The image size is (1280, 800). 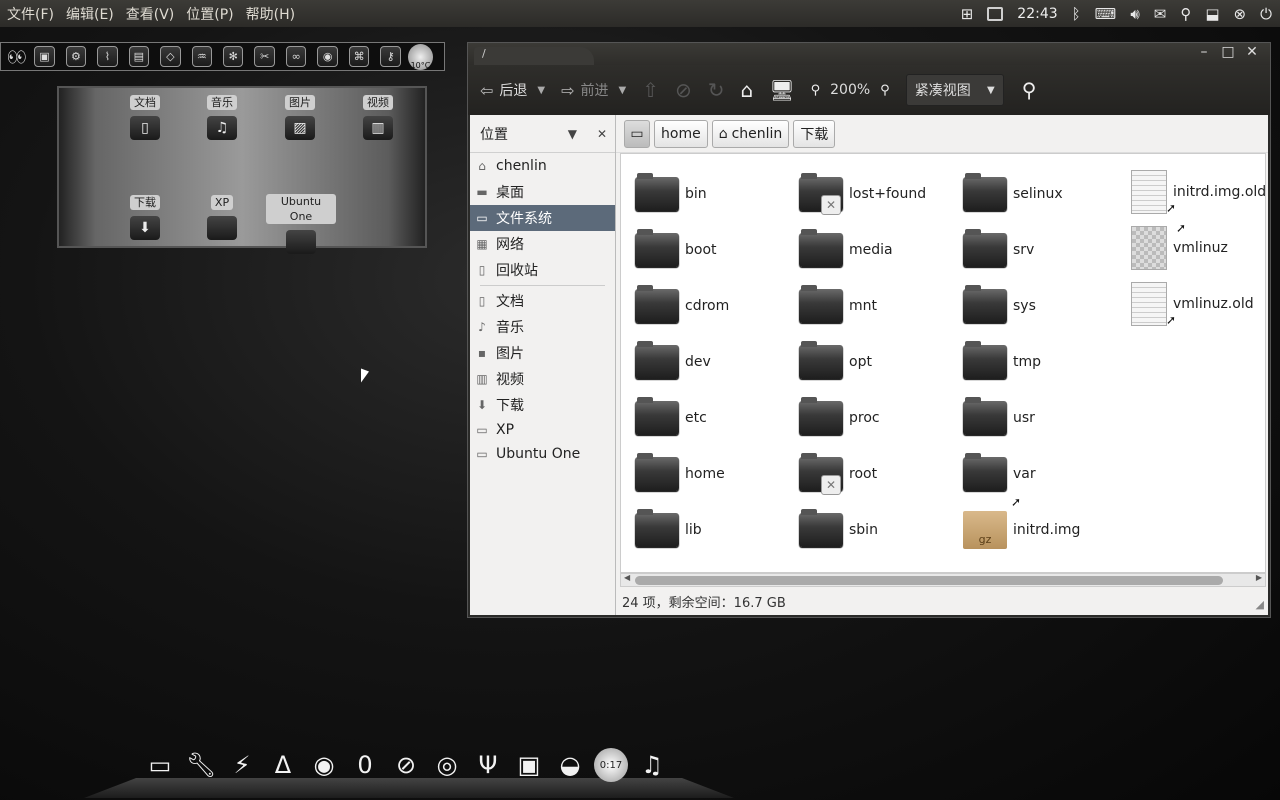 I want to click on file-item: cdrom, so click(x=682, y=305).